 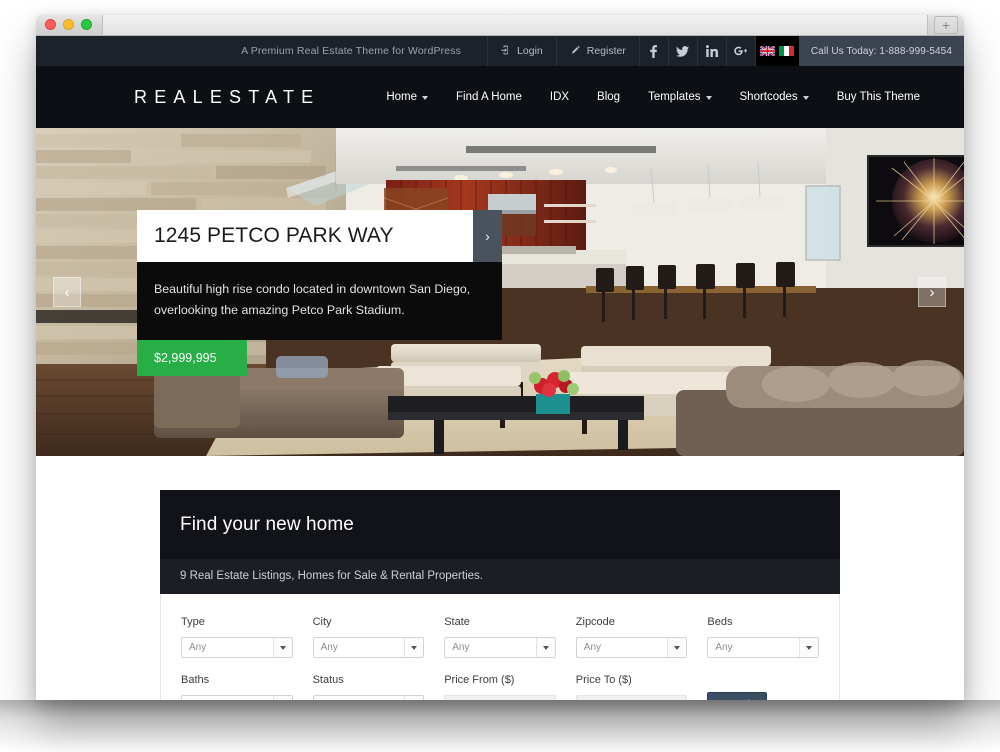 I want to click on nav-item-shortcodes: Shortcodes, so click(x=774, y=97).